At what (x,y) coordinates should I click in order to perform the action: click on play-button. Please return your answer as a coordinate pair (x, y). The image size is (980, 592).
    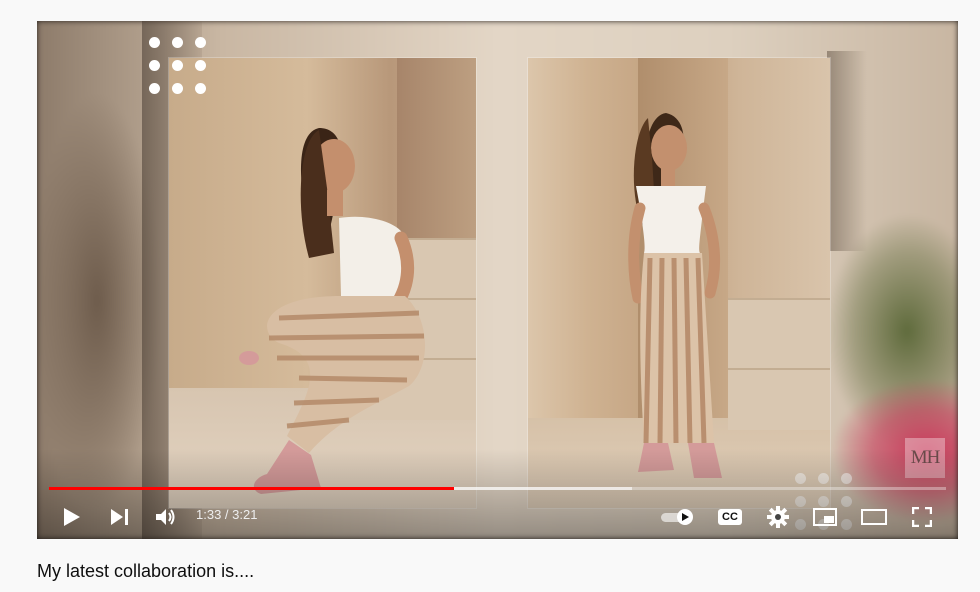
    Looking at the image, I should click on (72, 517).